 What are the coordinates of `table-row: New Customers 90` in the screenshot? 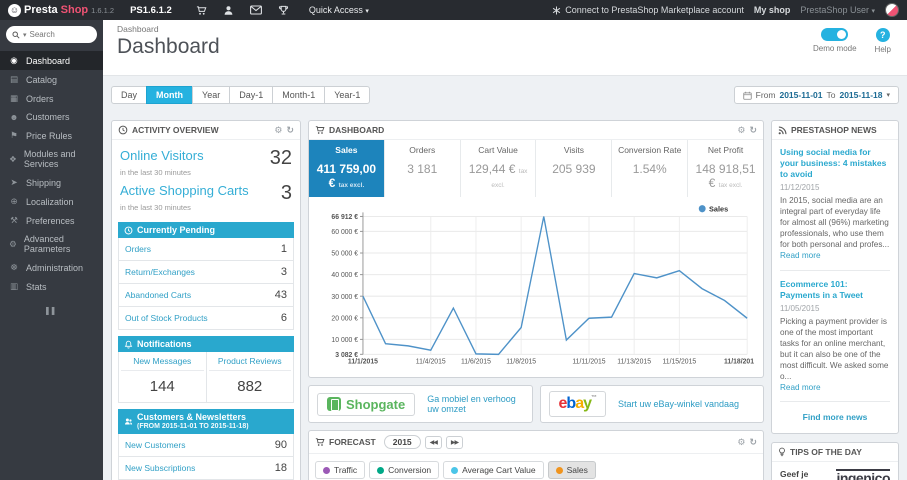 It's located at (206, 446).